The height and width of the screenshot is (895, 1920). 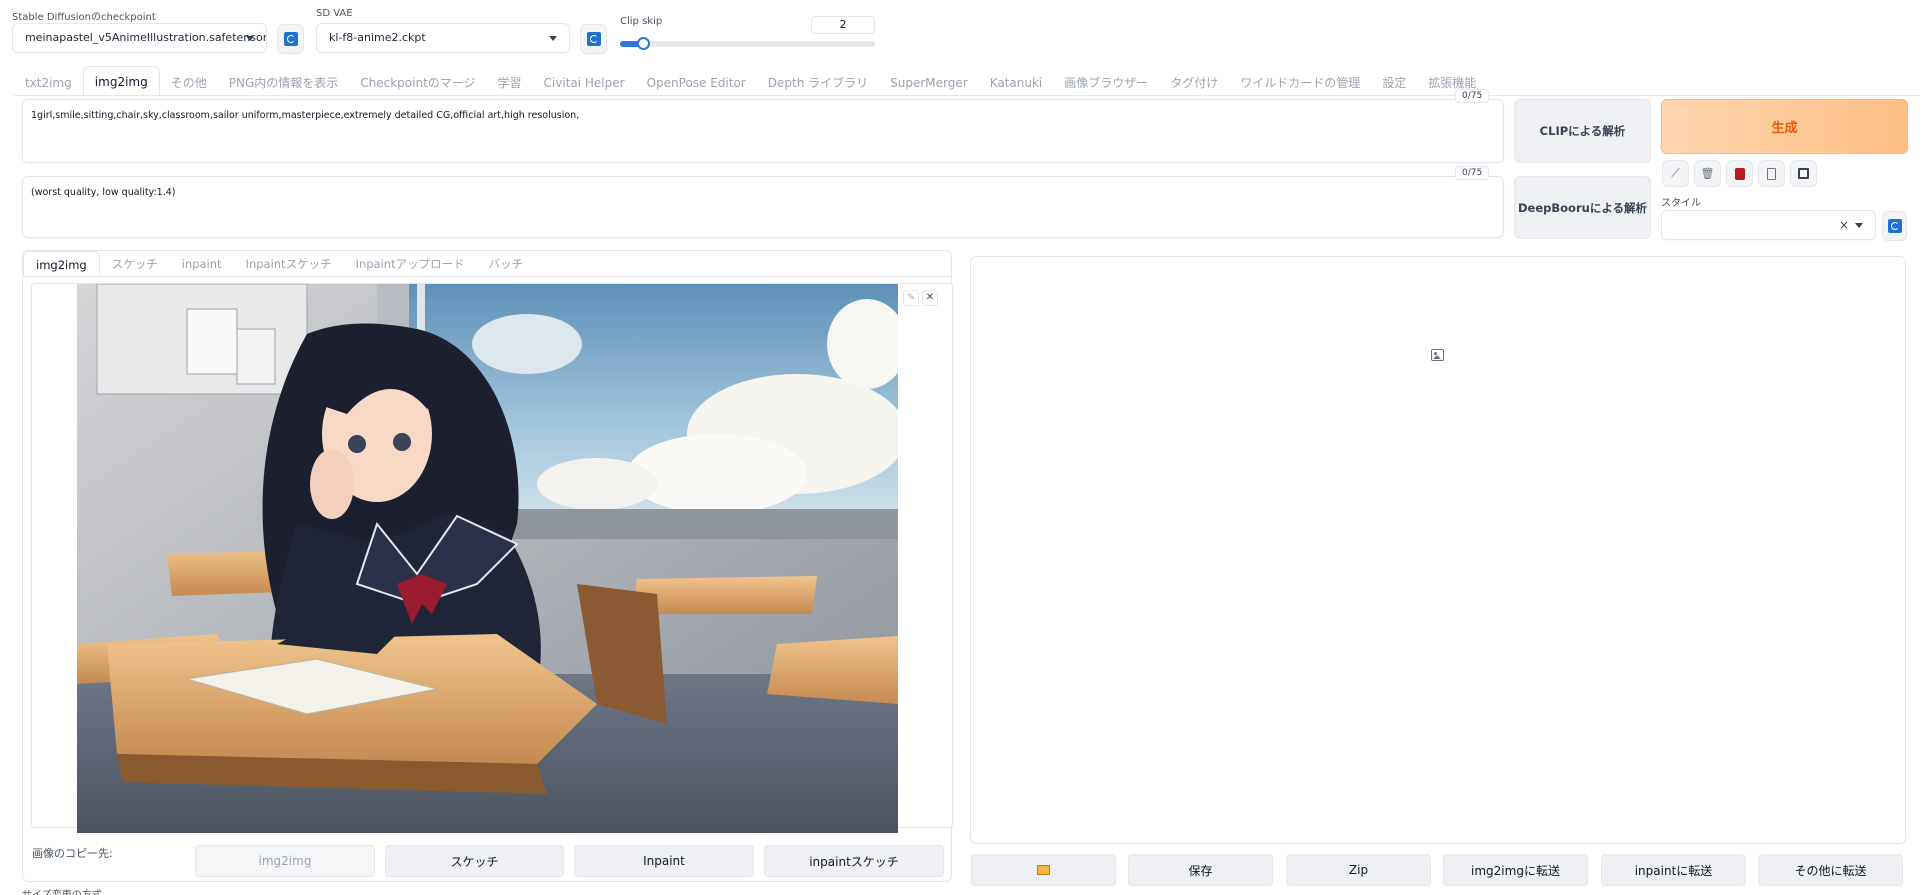 I want to click on clip-skip-slider, so click(x=747, y=43).